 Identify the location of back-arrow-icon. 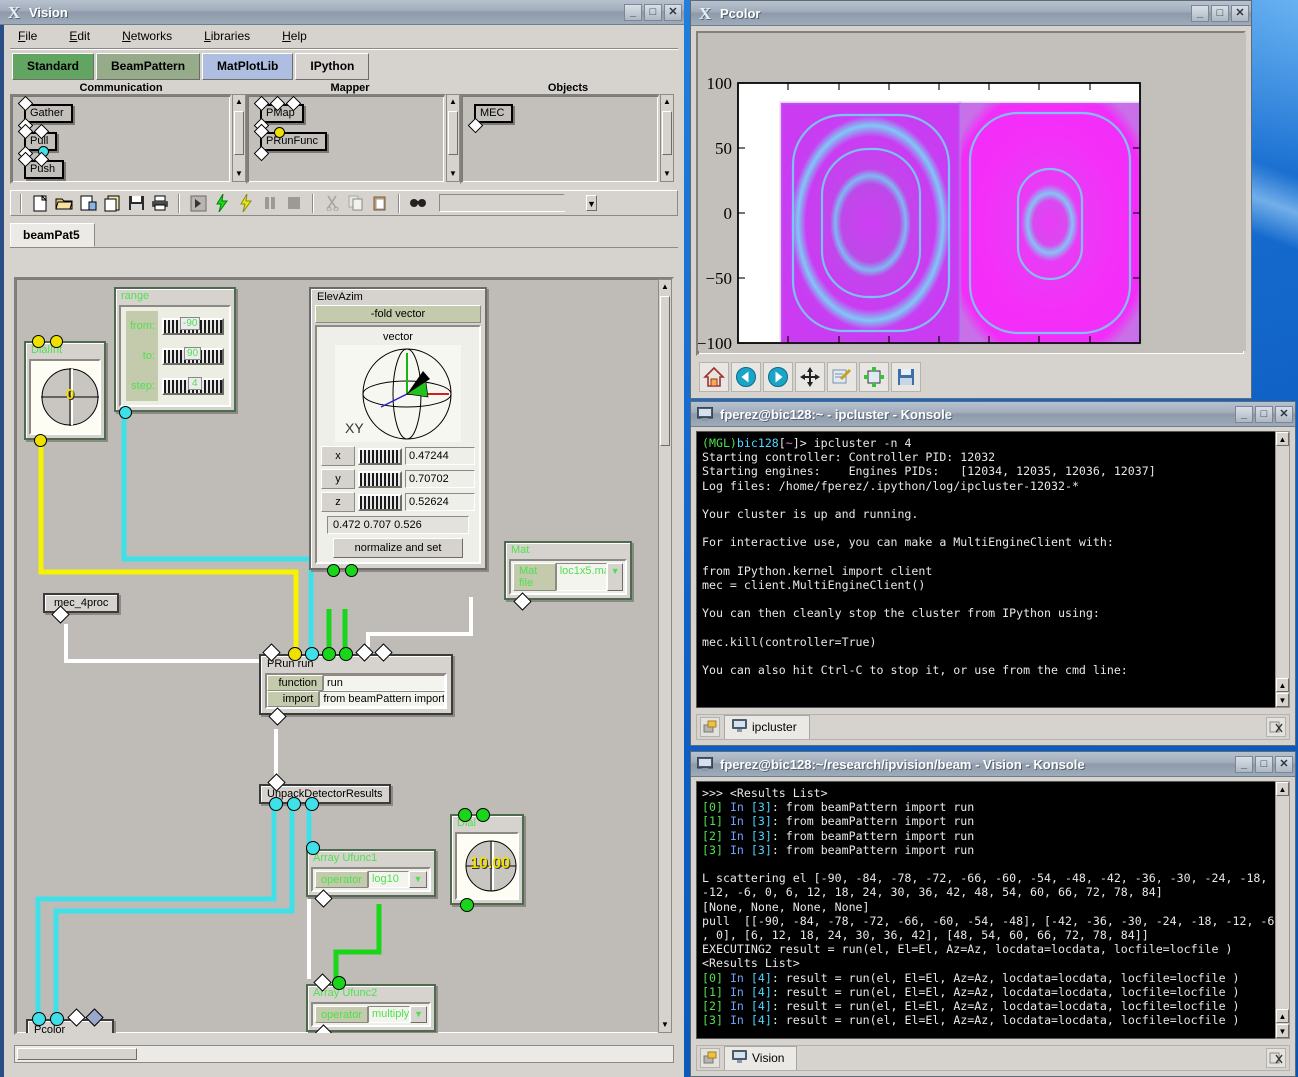
(746, 377).